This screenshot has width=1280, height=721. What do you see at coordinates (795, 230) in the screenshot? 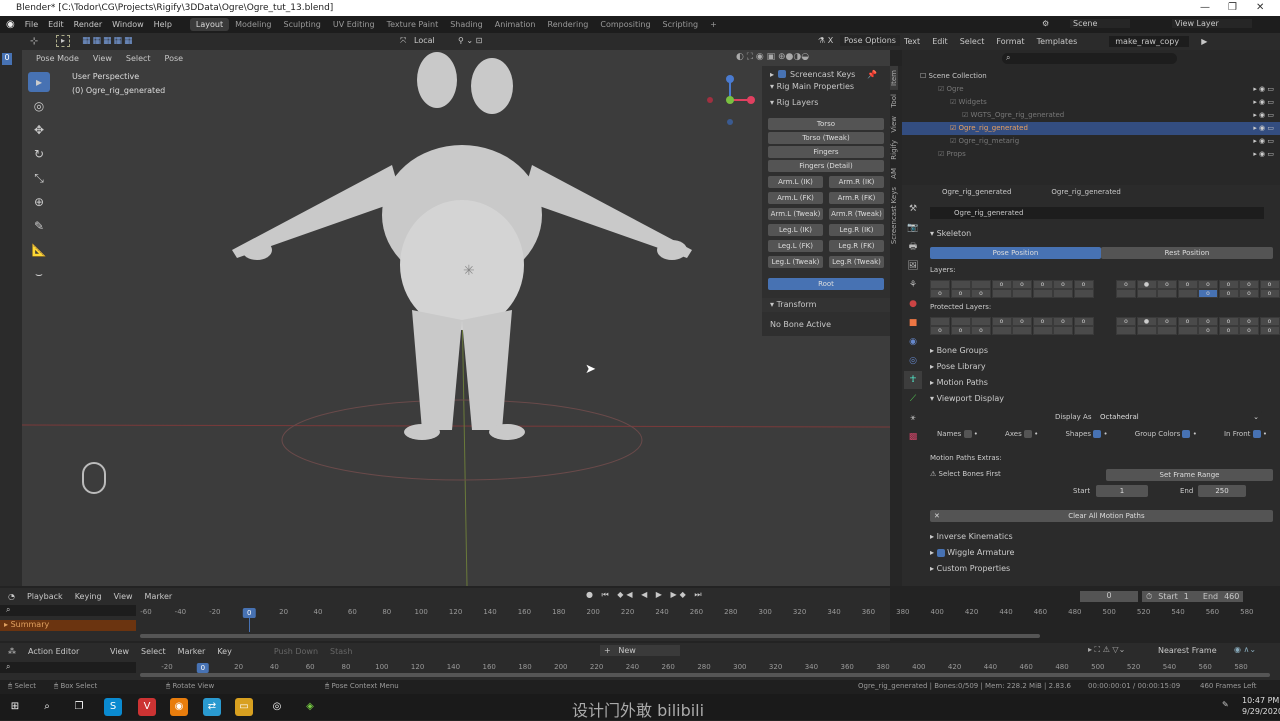
I see `rig-layer-button: Leg.L (IK)` at bounding box center [795, 230].